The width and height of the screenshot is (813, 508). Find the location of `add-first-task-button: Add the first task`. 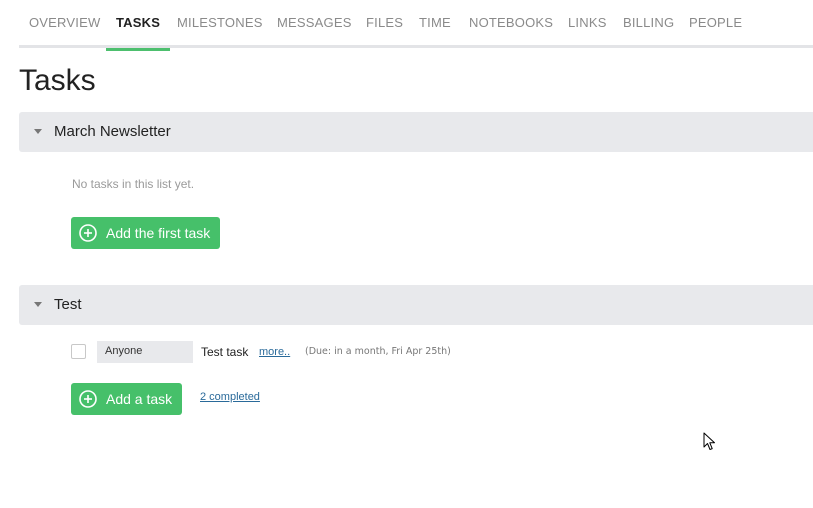

add-first-task-button: Add the first task is located at coordinates (146, 233).